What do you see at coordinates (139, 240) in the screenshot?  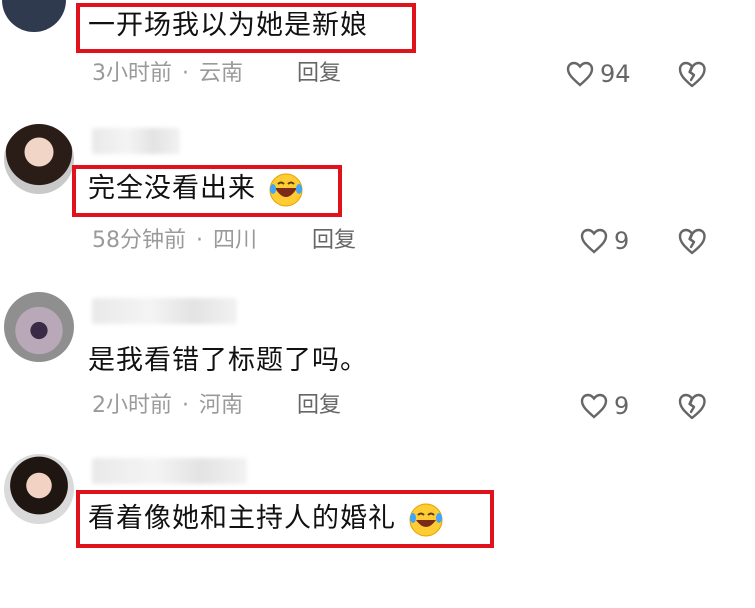 I see `comment-time: 58分钟前` at bounding box center [139, 240].